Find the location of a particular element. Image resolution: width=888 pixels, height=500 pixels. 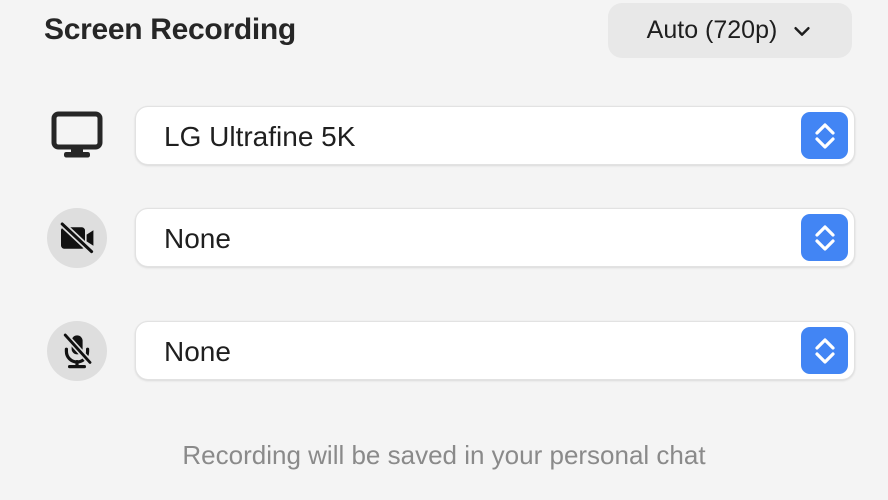

screen-source-select: LG Ultrafine 5K is located at coordinates (495, 135).